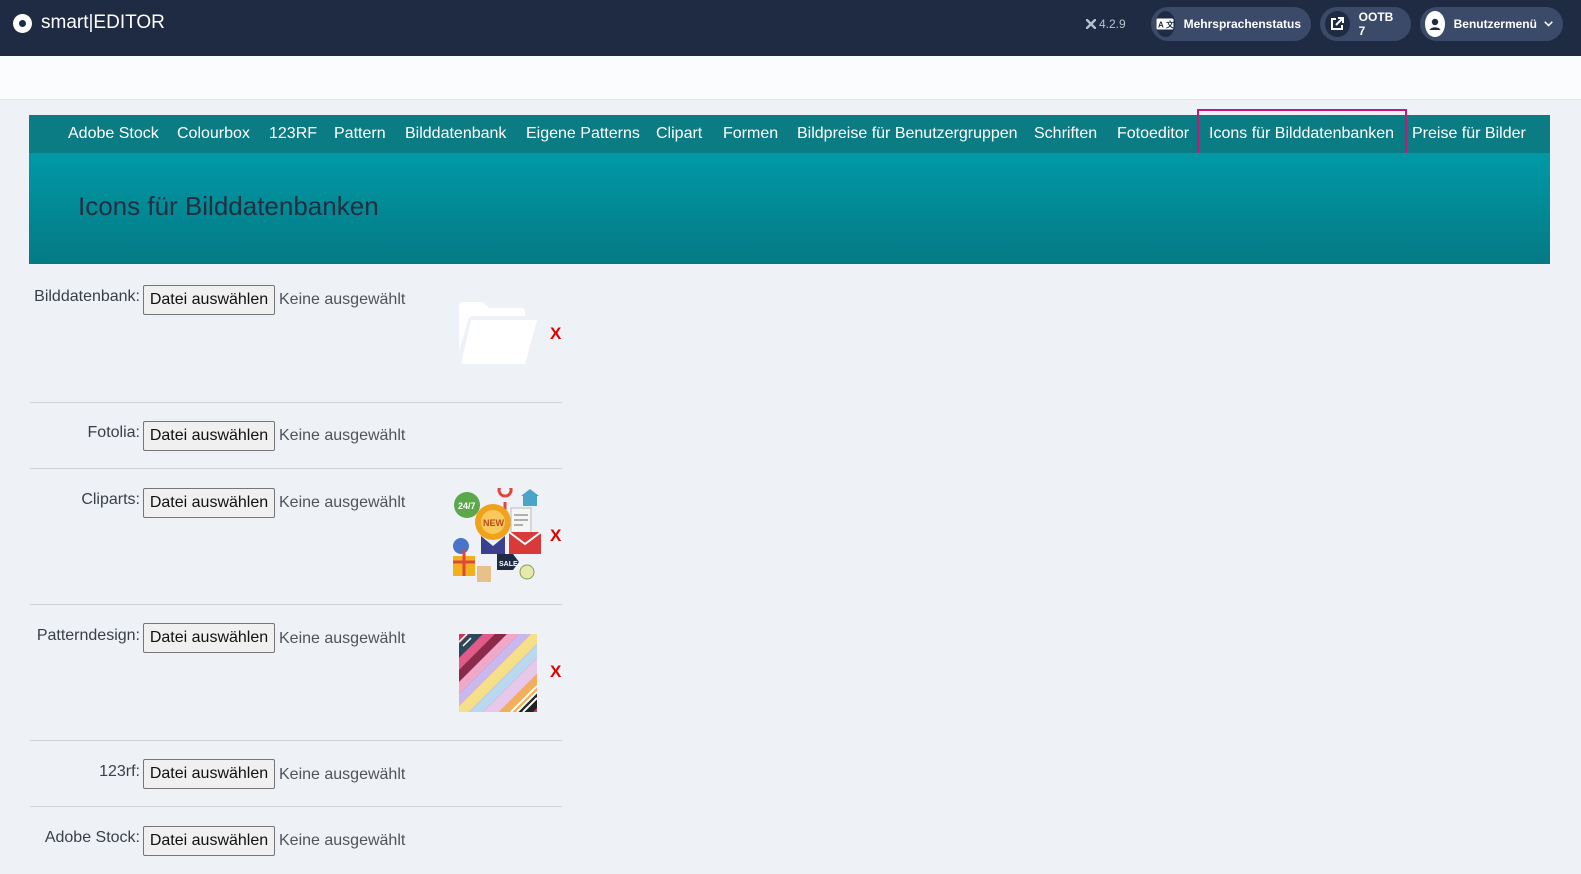  What do you see at coordinates (498, 333) in the screenshot?
I see `folder-icon` at bounding box center [498, 333].